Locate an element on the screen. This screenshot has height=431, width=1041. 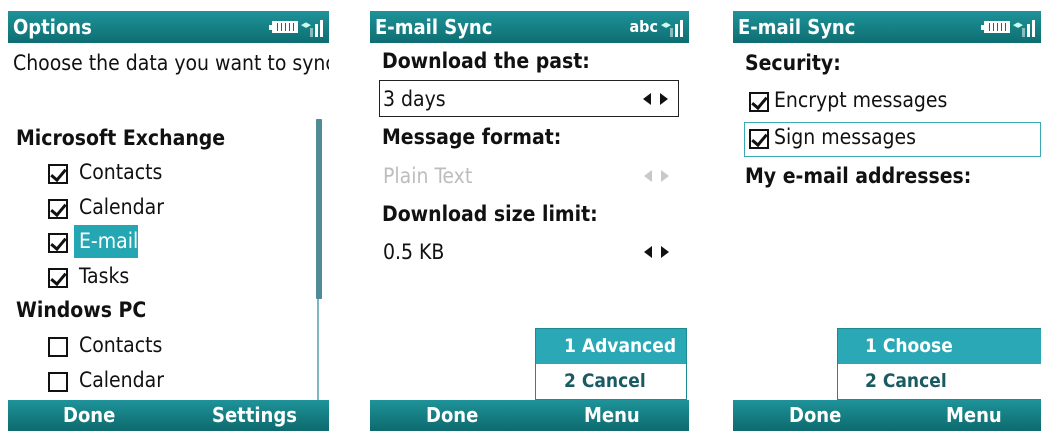
popup-menu: 1 Choose Certificate 2 Cancel is located at coordinates (939, 364).